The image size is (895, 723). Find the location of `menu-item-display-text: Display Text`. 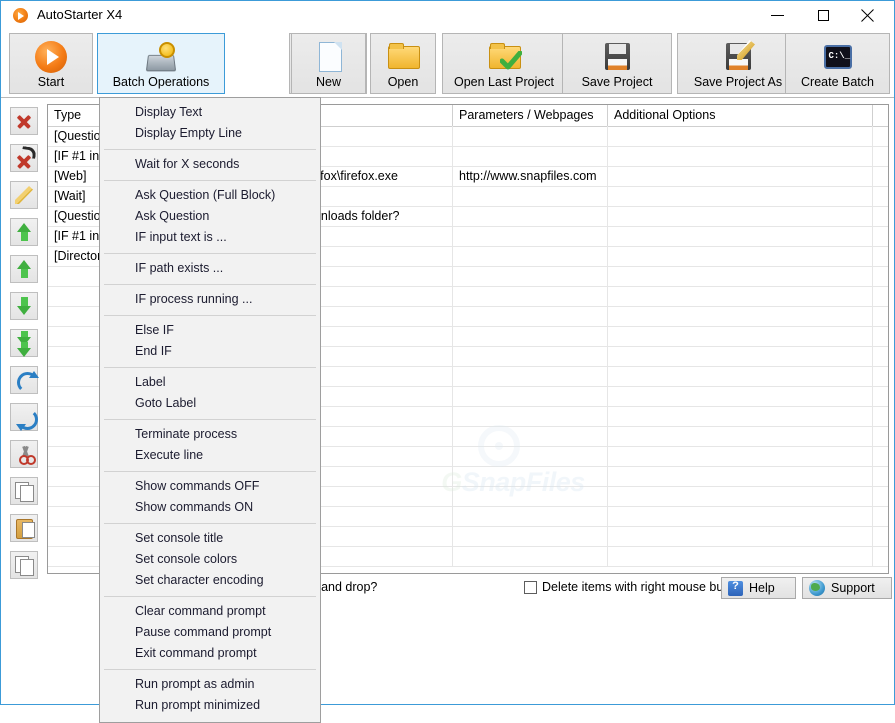

menu-item-display-text: Display Text is located at coordinates (210, 112).